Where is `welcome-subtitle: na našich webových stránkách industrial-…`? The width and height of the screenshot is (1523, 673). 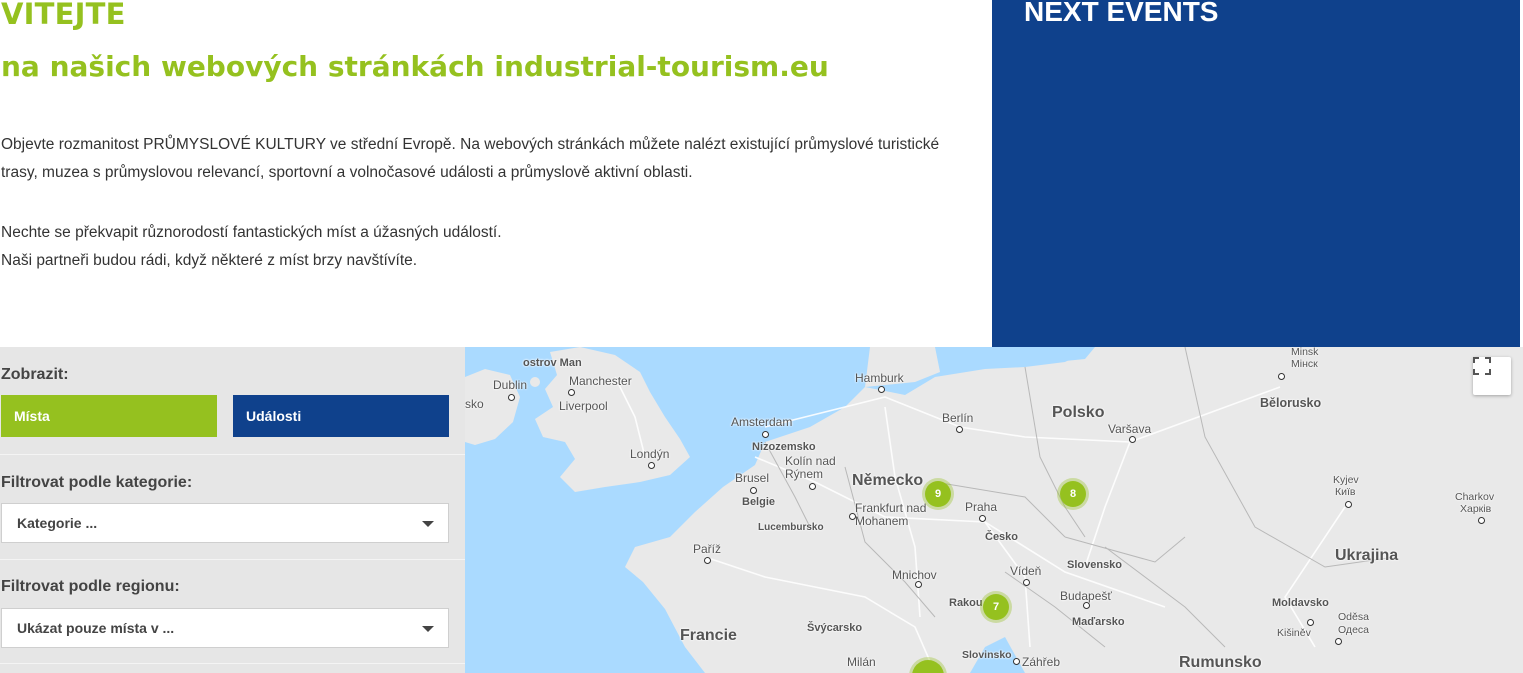
welcome-subtitle: na našich webových stránkách industrial-… is located at coordinates (415, 66).